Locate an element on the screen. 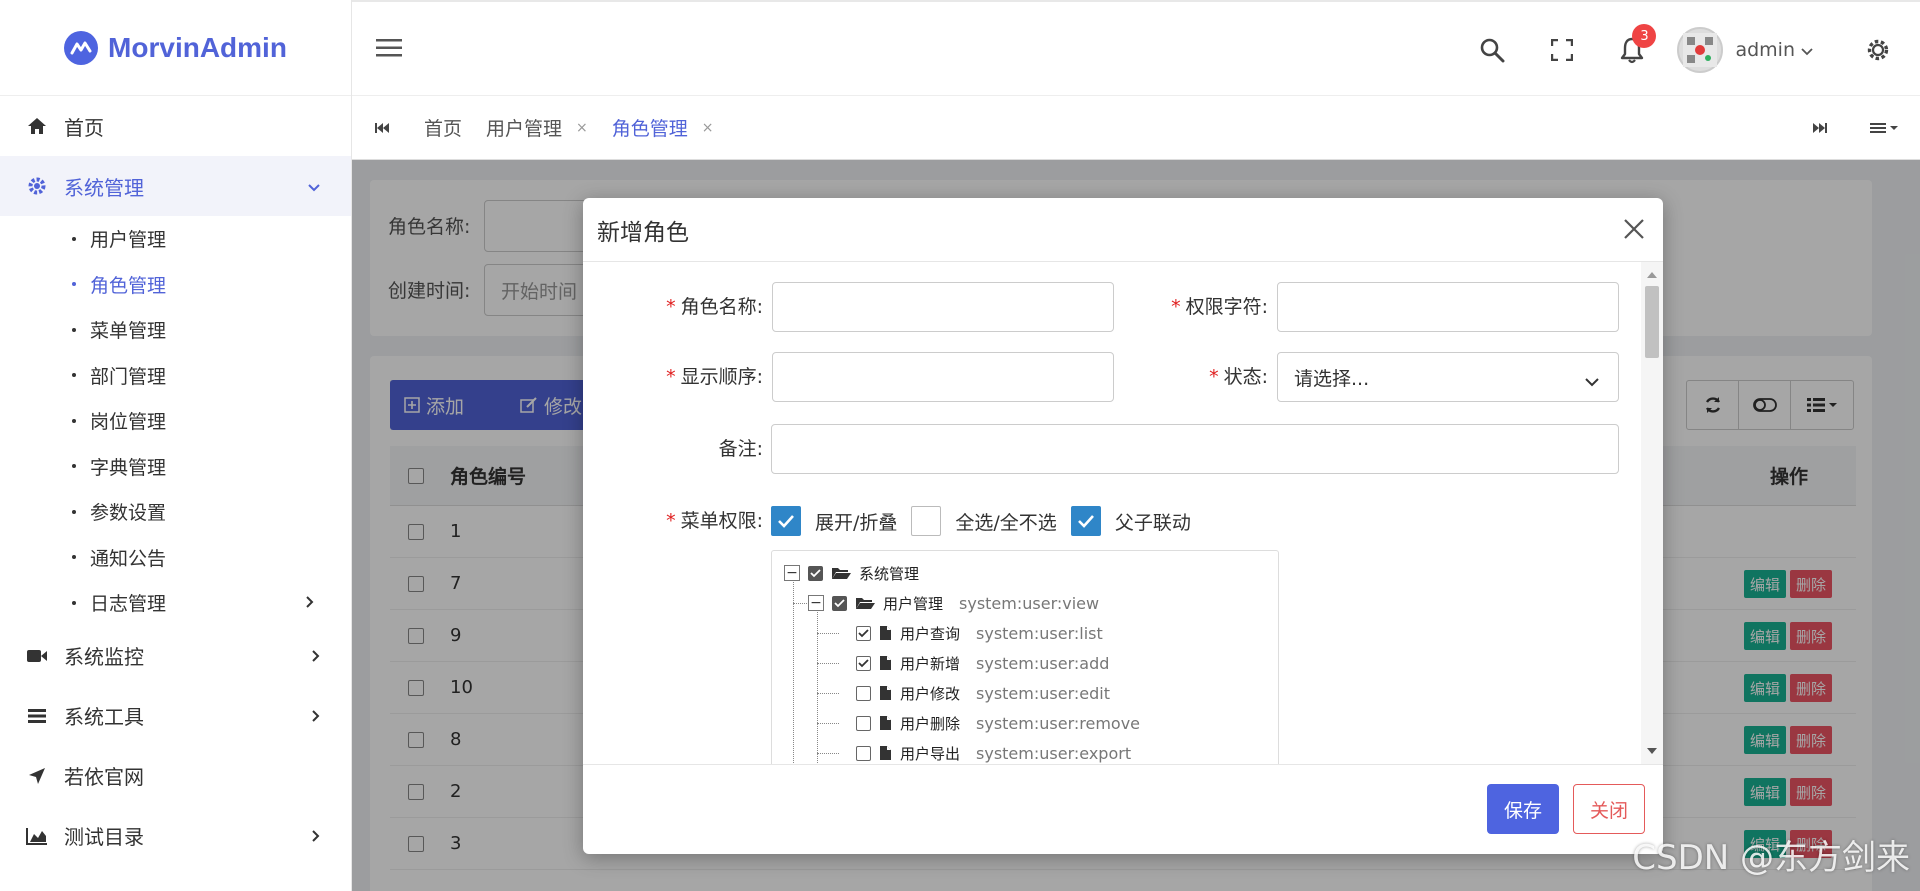 Image resolution: width=1920 pixels, height=891 pixels. tree-node-label: 用户删除 is located at coordinates (930, 723).